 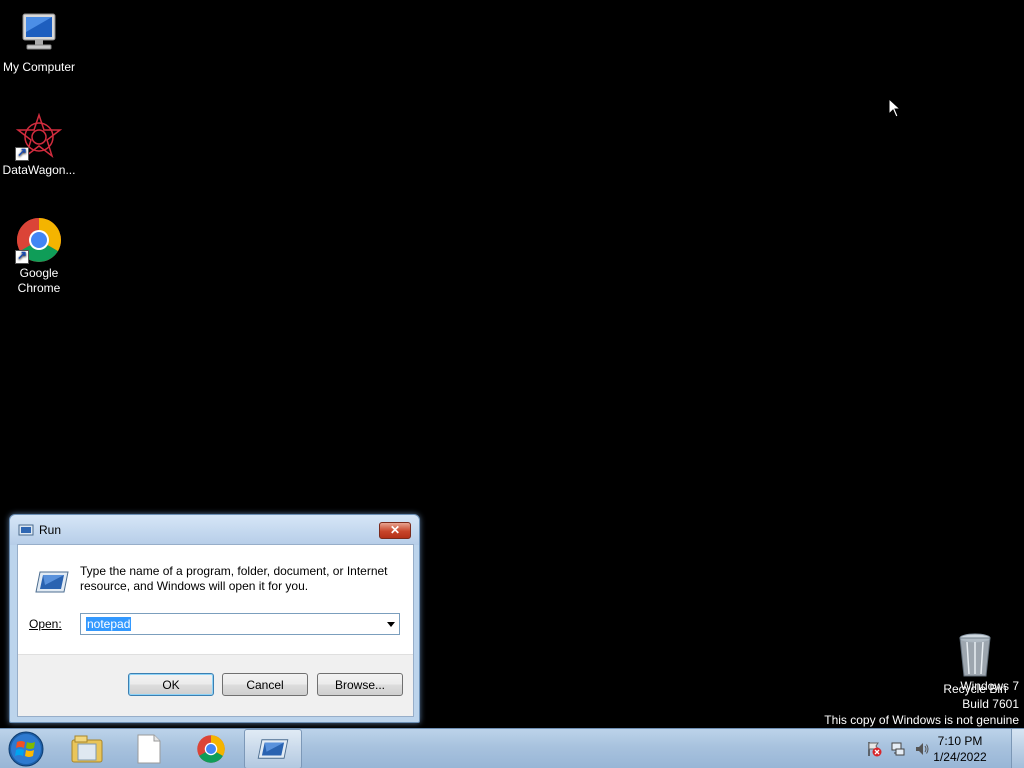 I want to click on close-icon: ✕, so click(x=395, y=530).